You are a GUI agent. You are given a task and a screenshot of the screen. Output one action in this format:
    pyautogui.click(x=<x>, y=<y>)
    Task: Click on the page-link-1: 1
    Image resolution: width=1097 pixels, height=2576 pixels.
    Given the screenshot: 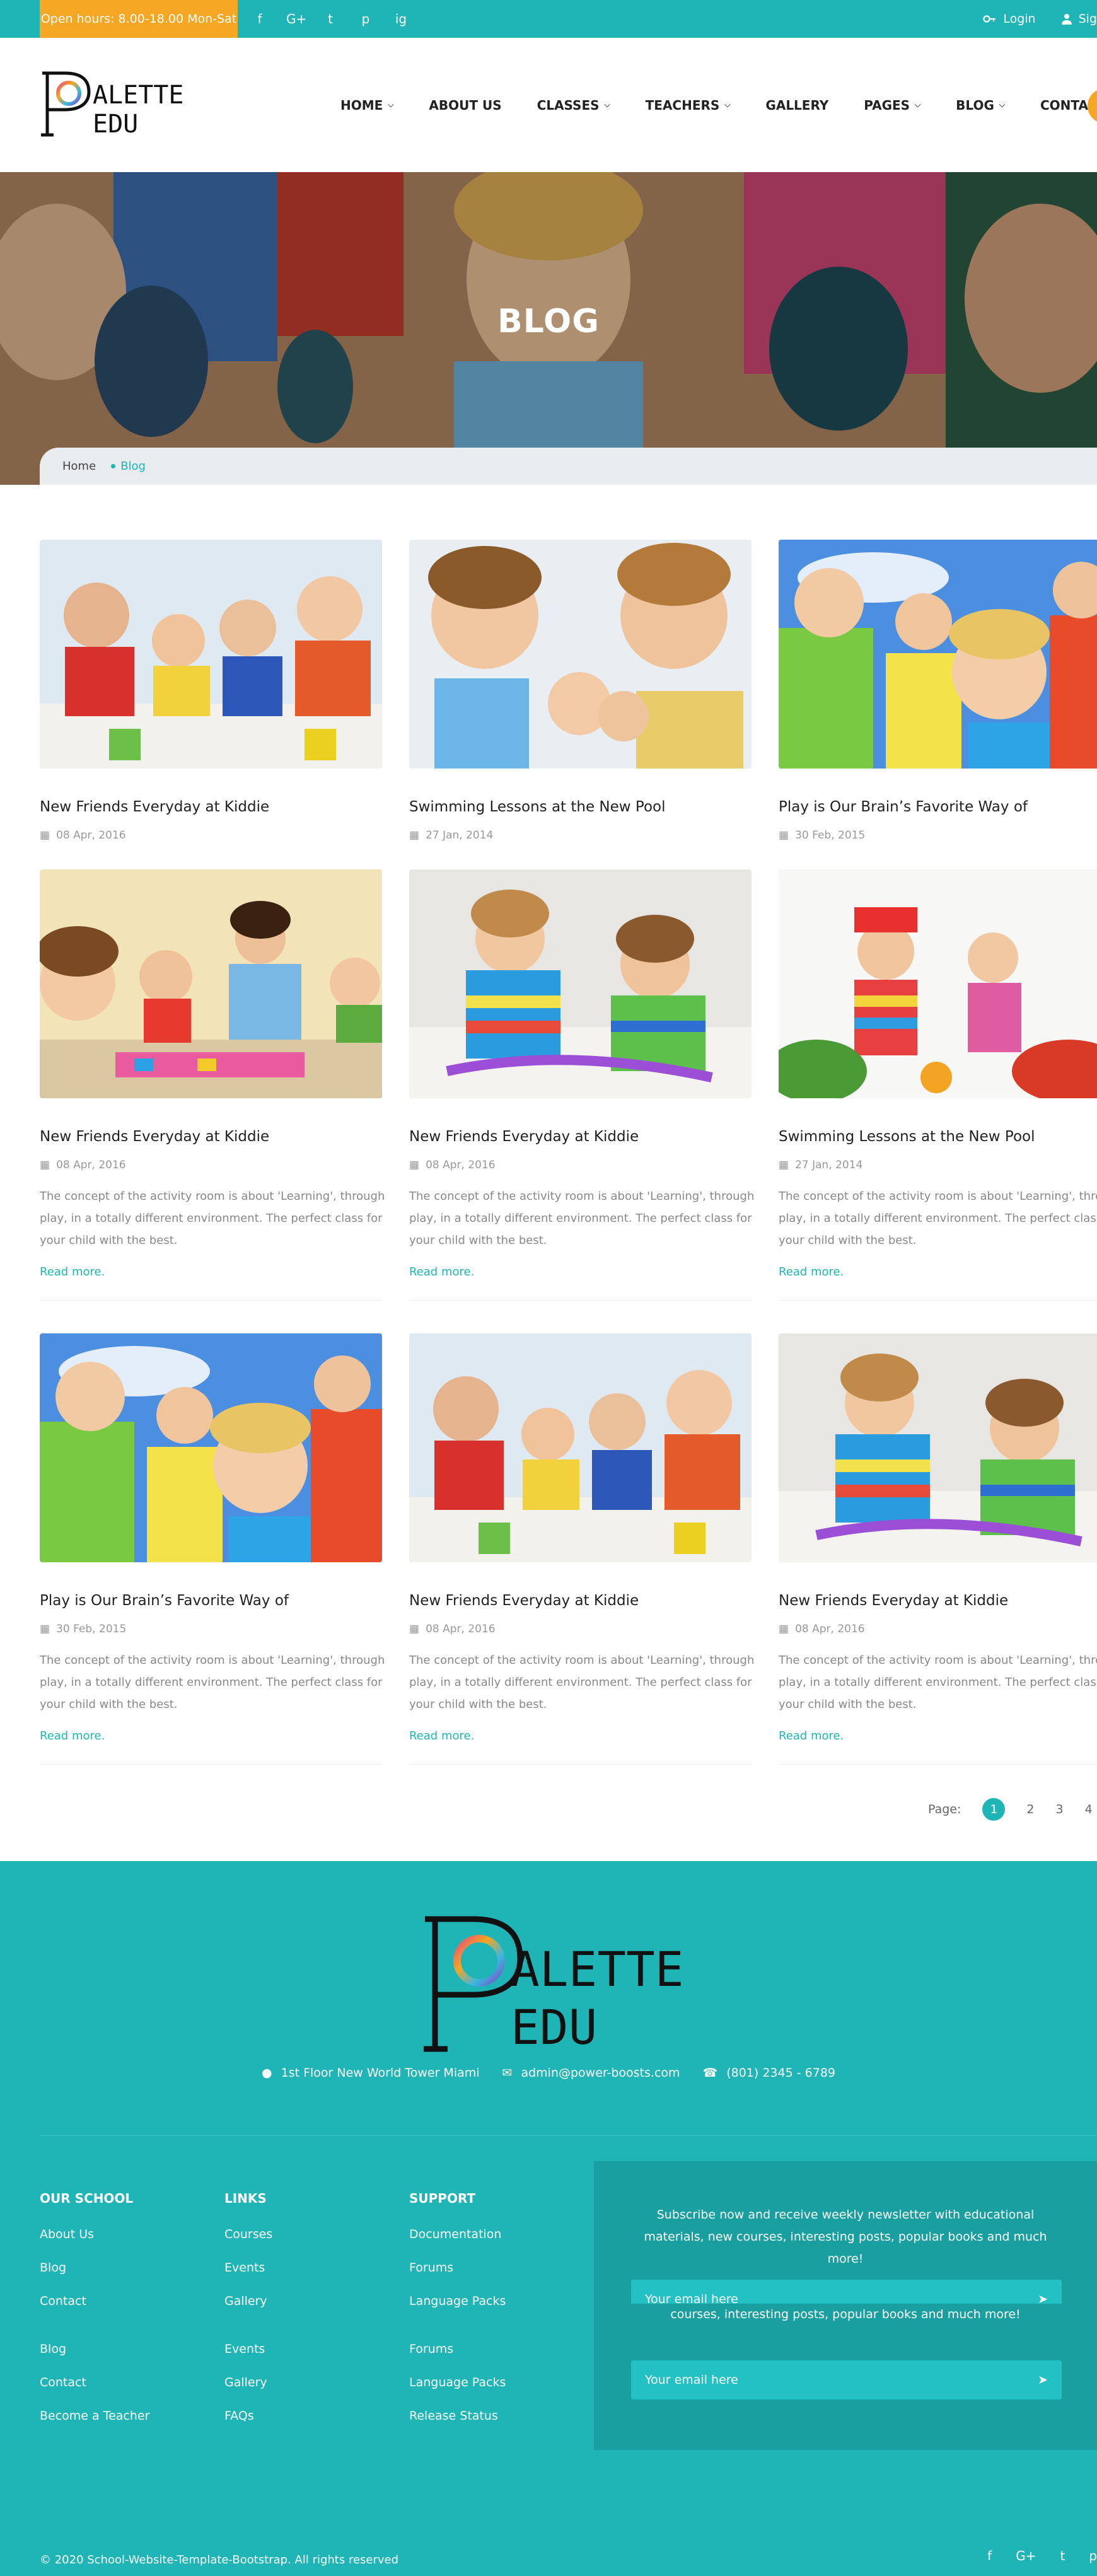 What is the action you would take?
    pyautogui.click(x=994, y=1809)
    